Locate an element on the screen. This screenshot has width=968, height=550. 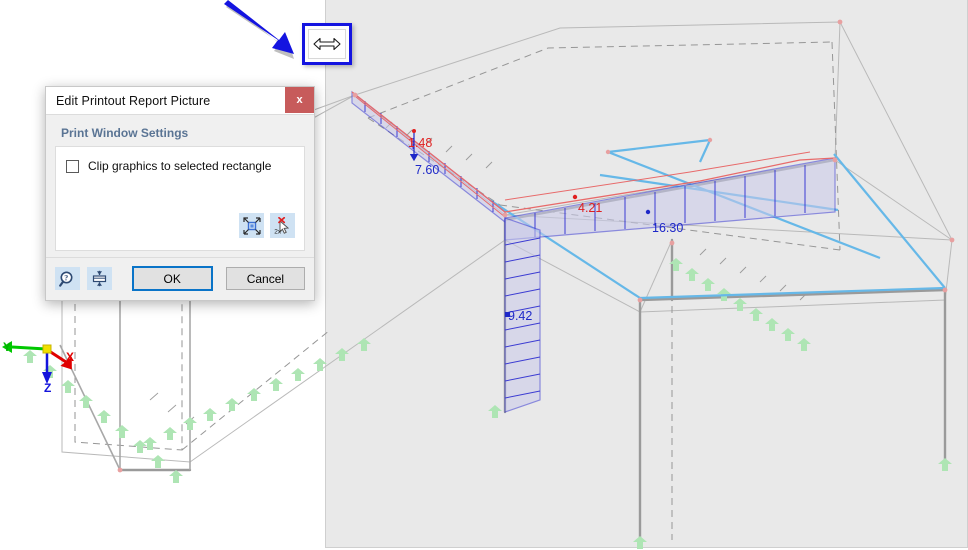
print-window-settings-panel: Clip graphics to selected rectangle 2x is located at coordinates (180, 198).